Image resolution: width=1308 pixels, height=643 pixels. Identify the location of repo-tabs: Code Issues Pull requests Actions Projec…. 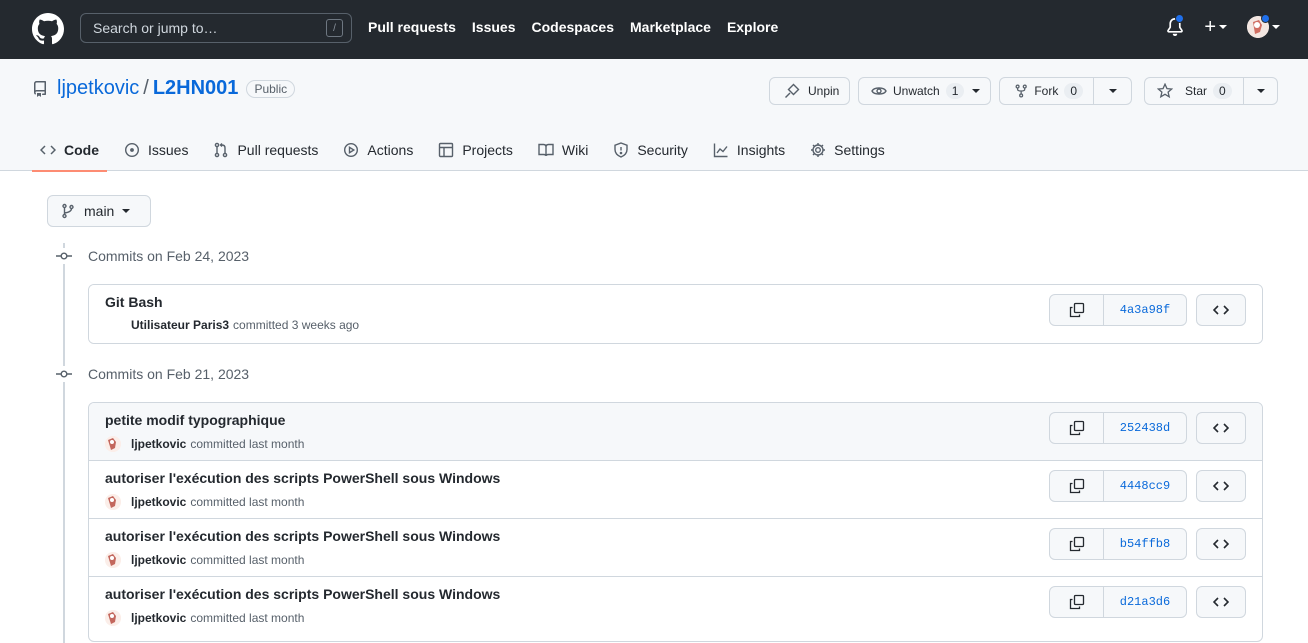
(467, 150).